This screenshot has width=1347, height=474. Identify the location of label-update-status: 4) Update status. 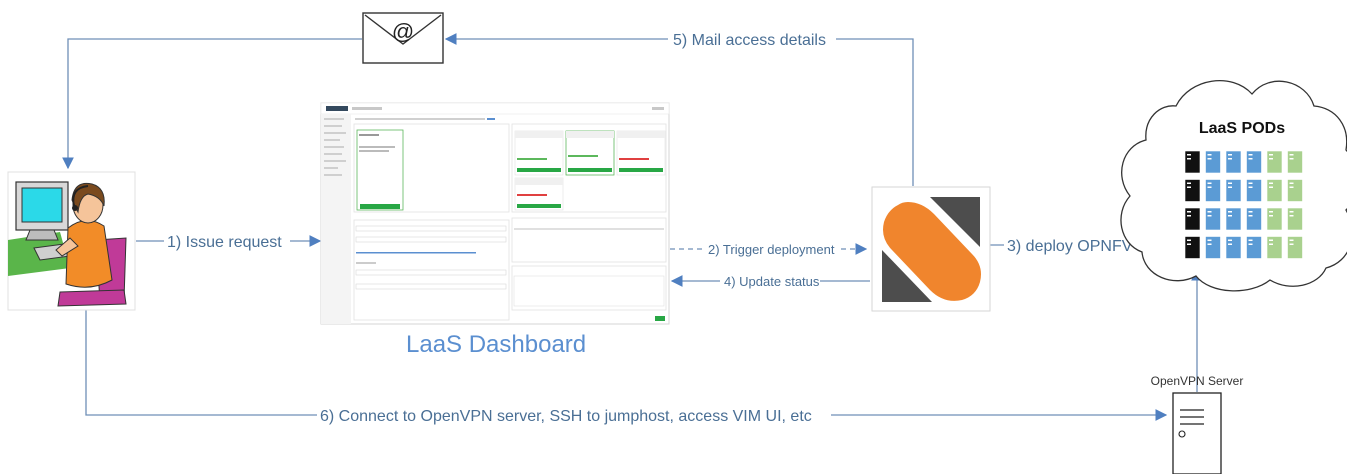
(772, 281).